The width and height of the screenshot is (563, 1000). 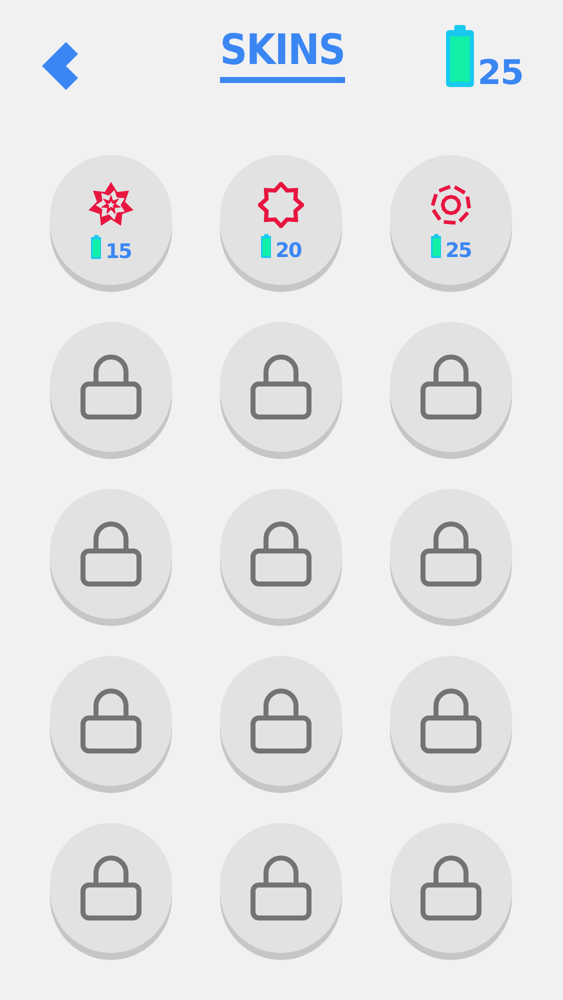 I want to click on octagram-icon, so click(x=281, y=205).